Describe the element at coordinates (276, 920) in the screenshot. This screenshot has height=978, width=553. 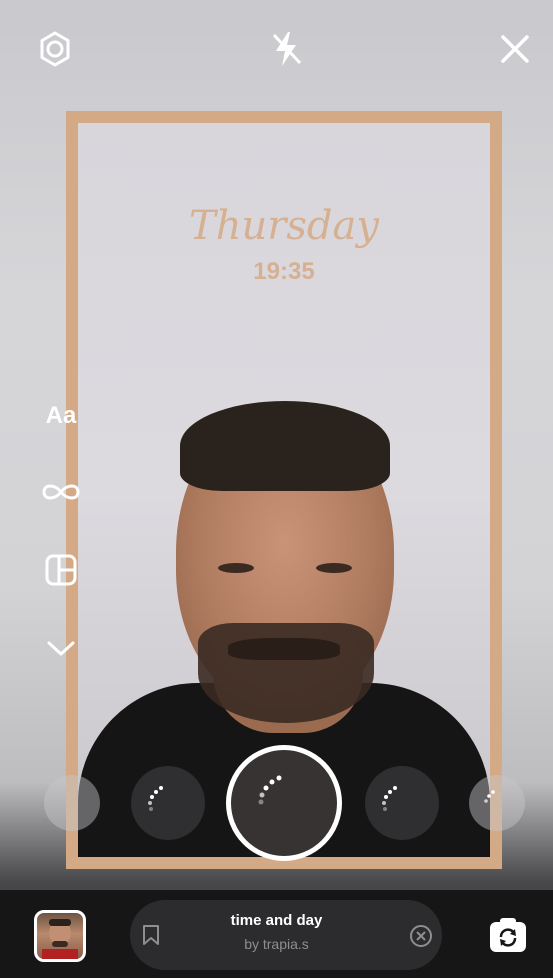
I see `effect-name: time and day` at that location.